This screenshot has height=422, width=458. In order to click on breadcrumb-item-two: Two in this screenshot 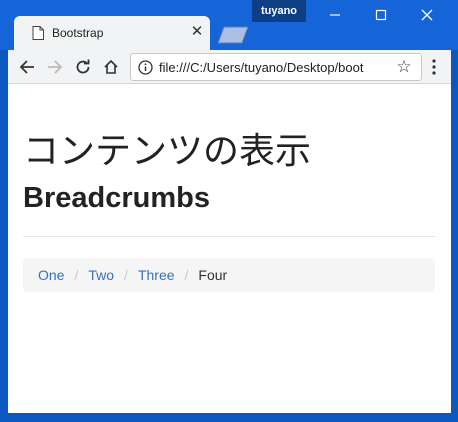, I will do `click(101, 275)`.